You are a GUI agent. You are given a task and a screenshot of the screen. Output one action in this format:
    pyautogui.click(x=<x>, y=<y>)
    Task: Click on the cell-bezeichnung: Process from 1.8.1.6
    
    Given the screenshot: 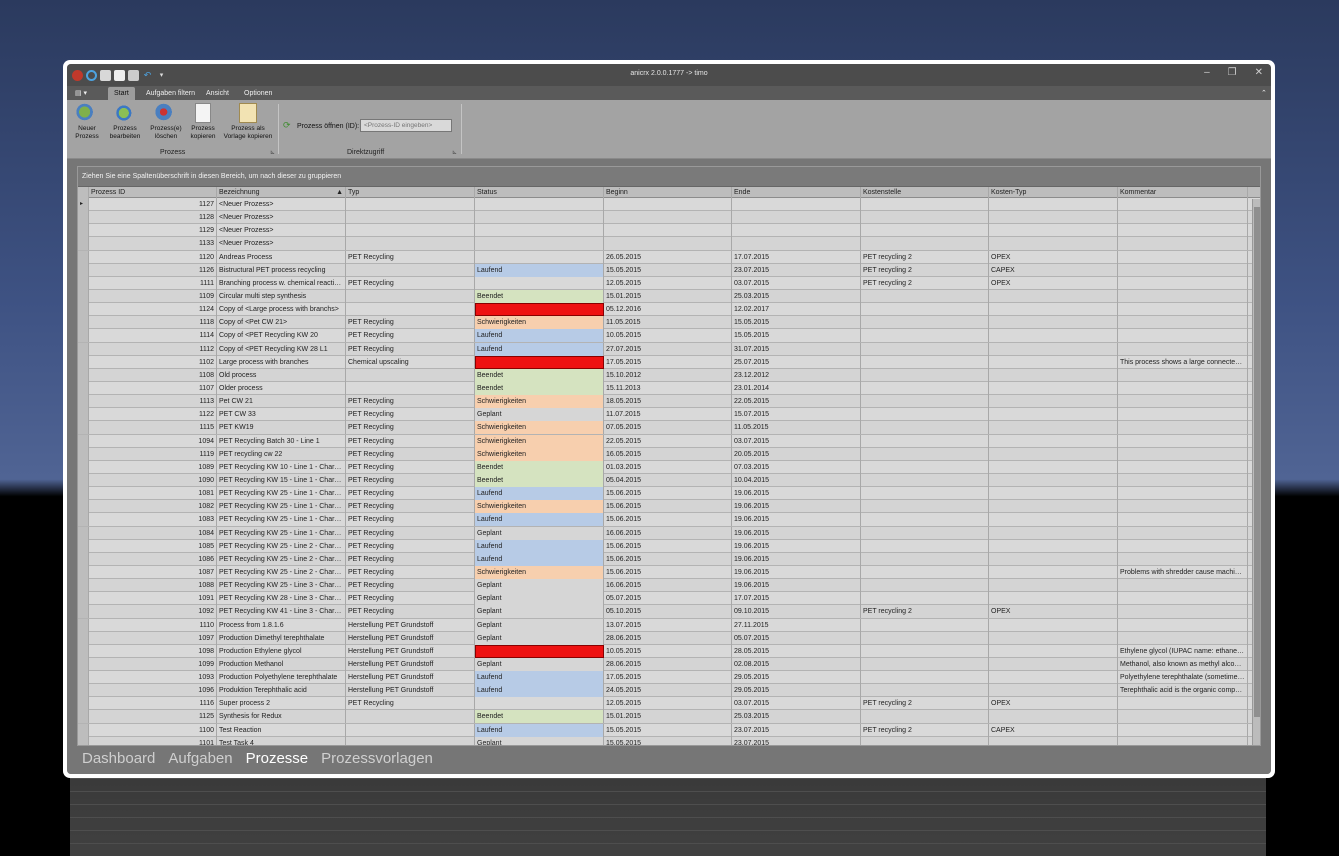 What is the action you would take?
    pyautogui.click(x=281, y=625)
    